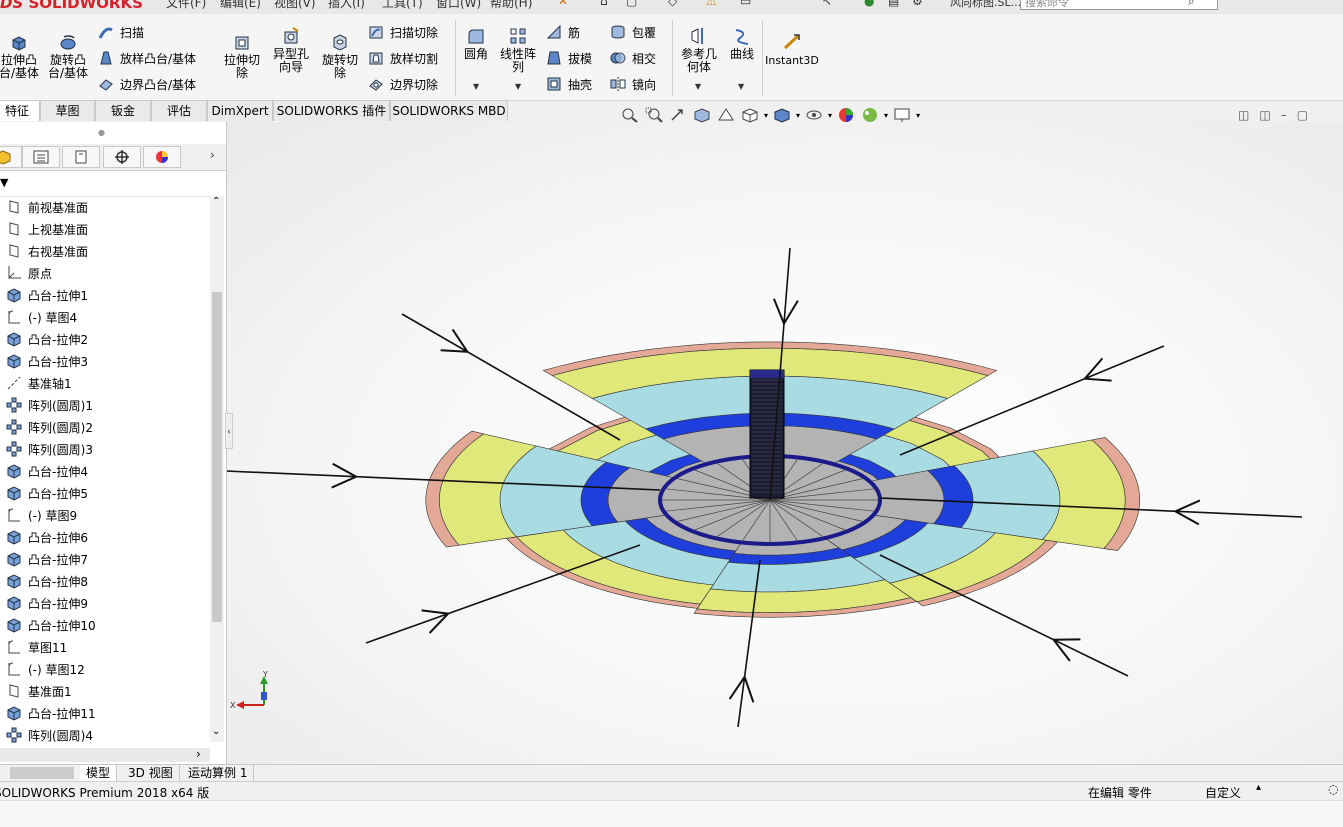 This screenshot has height=827, width=1343. Describe the element at coordinates (240, 5) in the screenshot. I see `menu-edit: 编辑(E)` at that location.